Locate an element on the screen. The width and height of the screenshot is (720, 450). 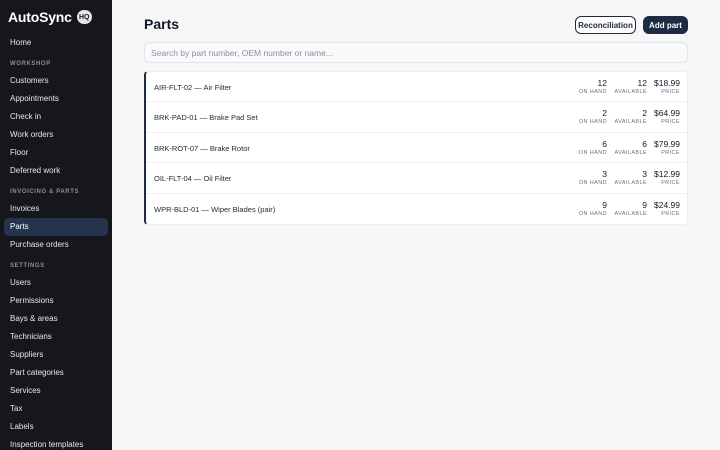
price-value: $64.99 is located at coordinates (667, 113).